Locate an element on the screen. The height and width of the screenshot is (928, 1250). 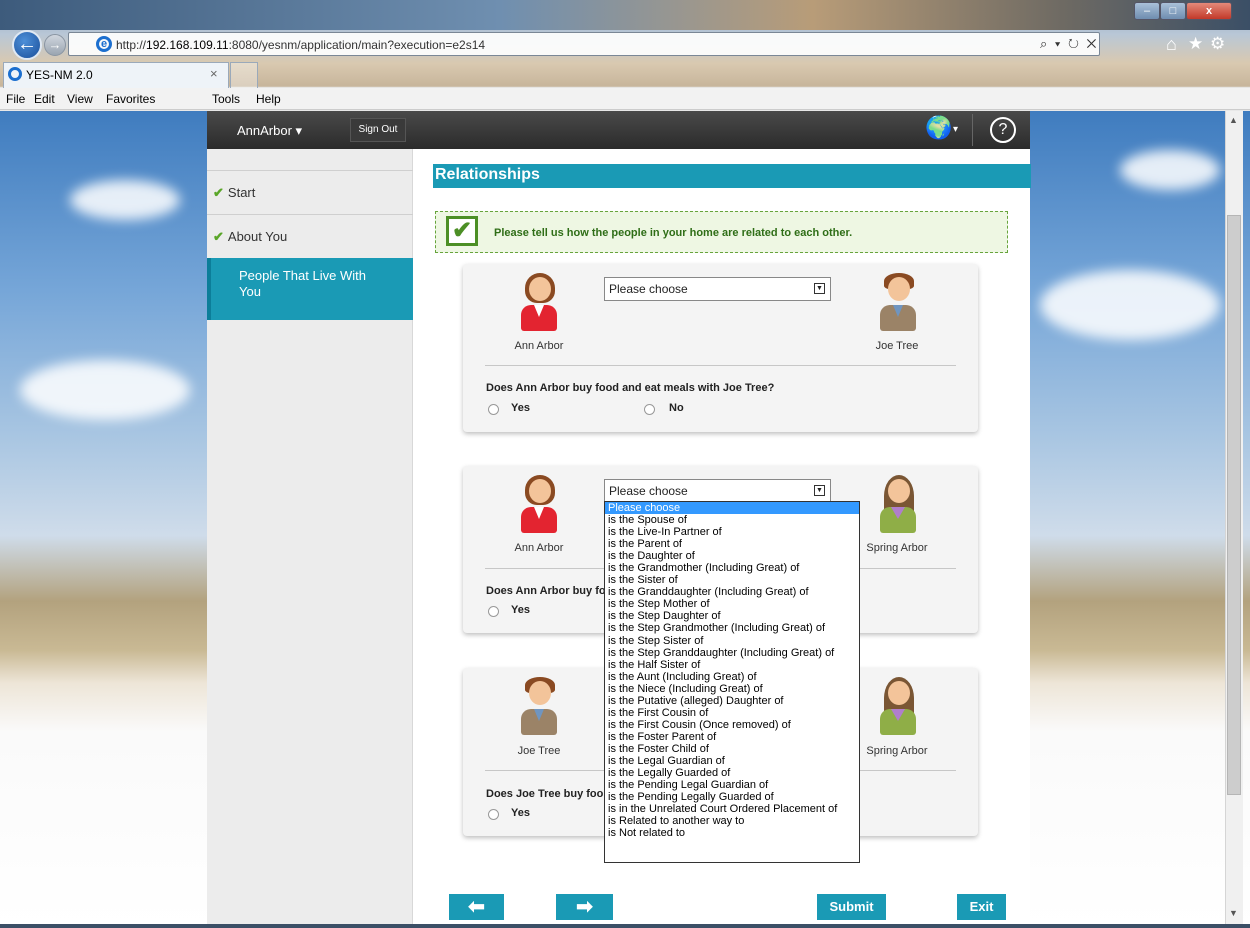
arrow-right-icon: ➡ is located at coordinates (584, 907).